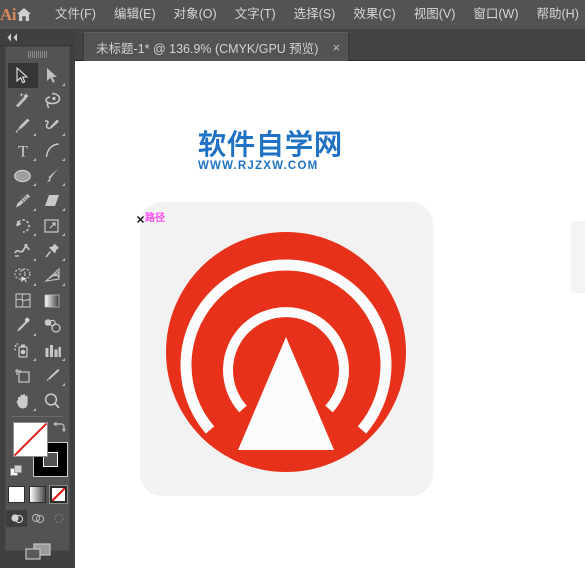  I want to click on none-mode-button, so click(58, 494).